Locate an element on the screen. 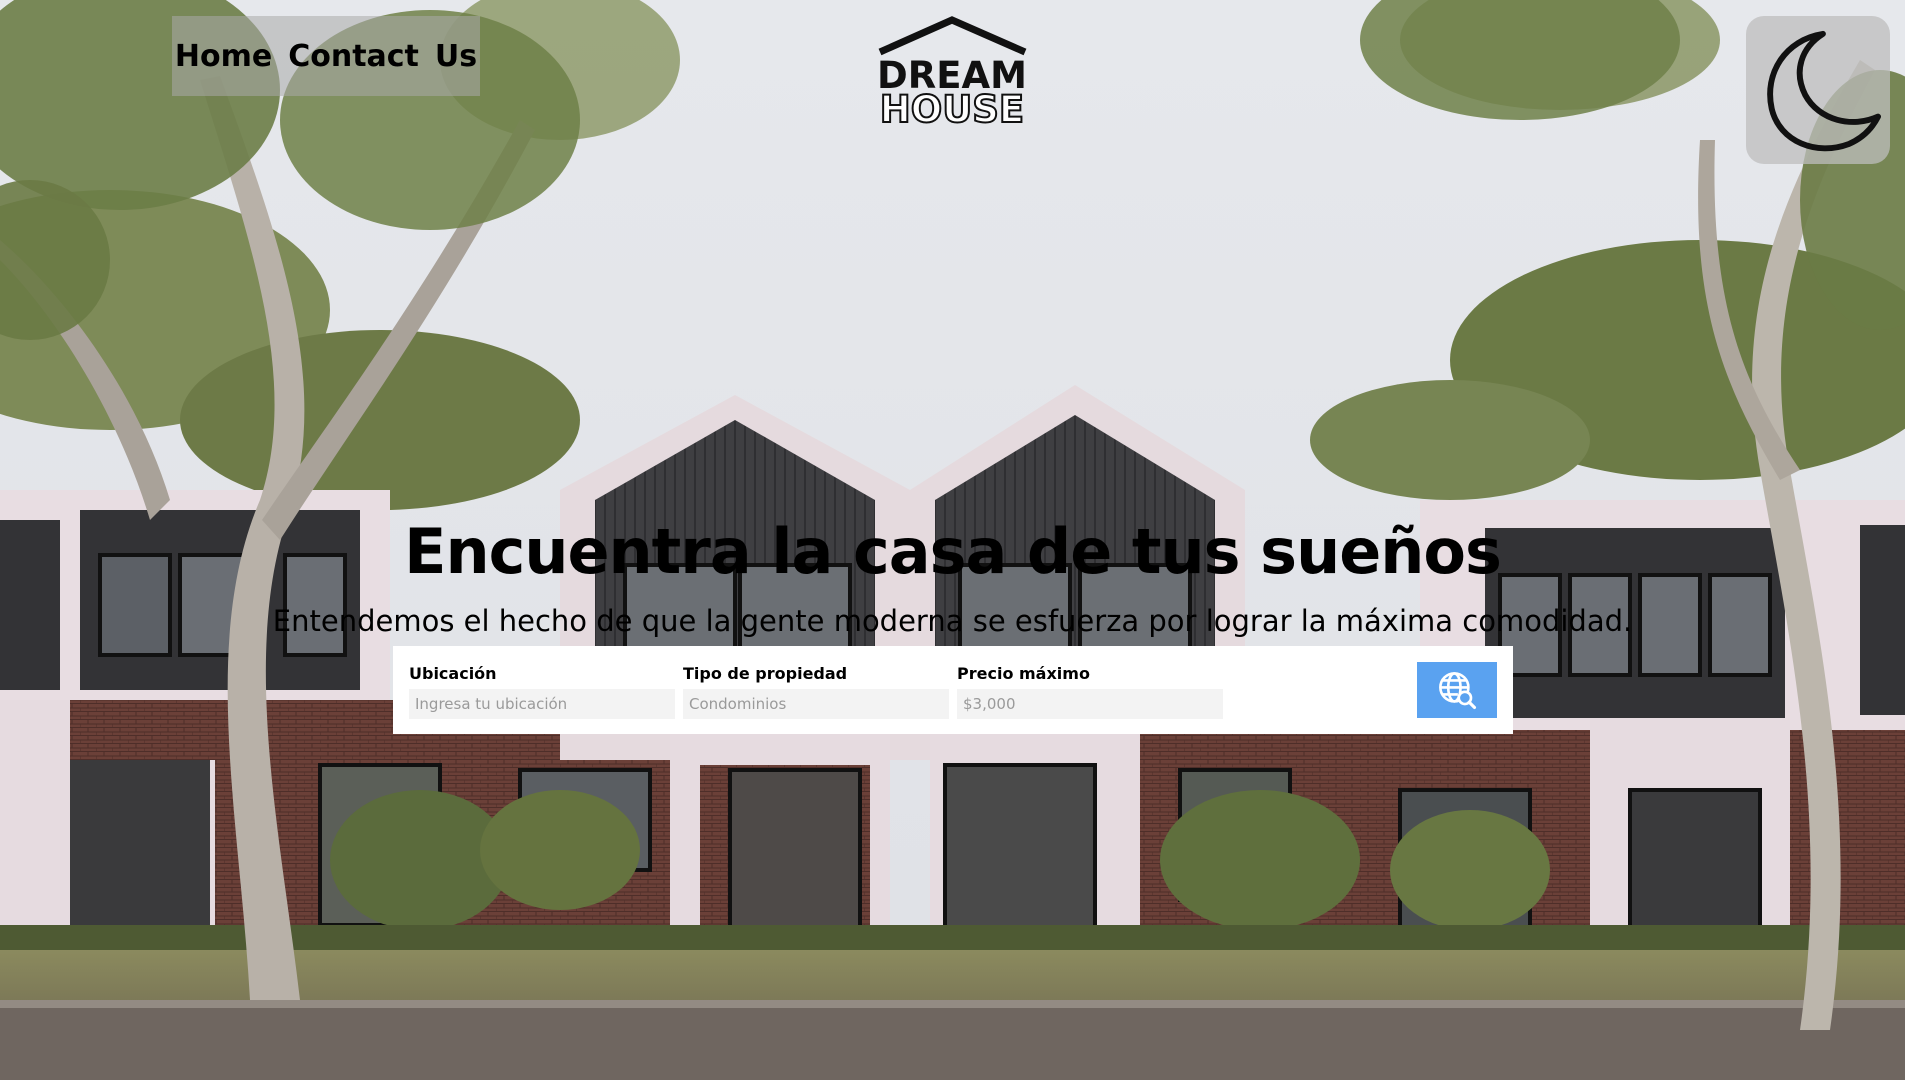 This screenshot has width=1905, height=1080. moon-icon is located at coordinates (1824, 91).